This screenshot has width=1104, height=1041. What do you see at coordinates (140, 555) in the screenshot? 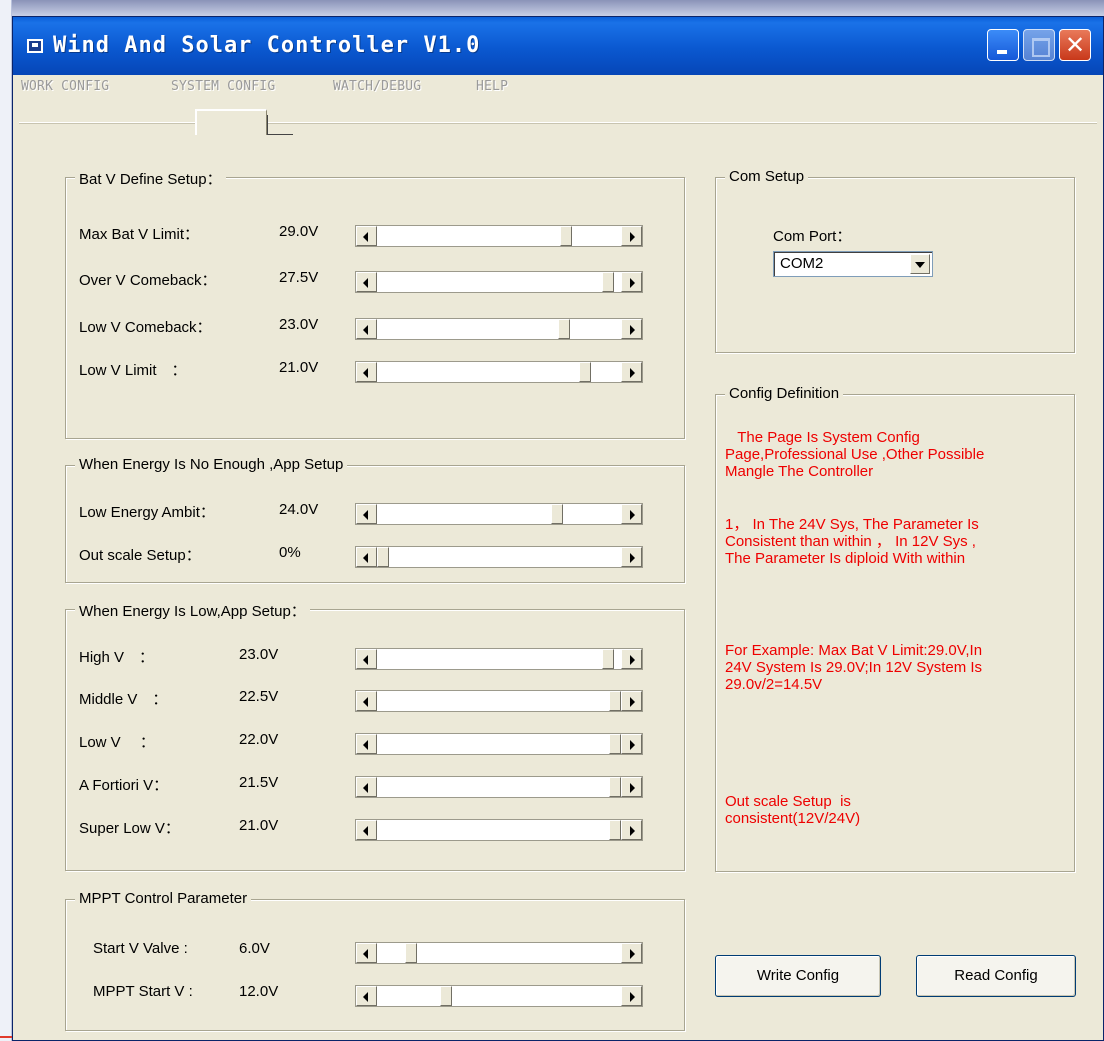
I see `label-out-scale-setup: Out scale Setup：` at bounding box center [140, 555].